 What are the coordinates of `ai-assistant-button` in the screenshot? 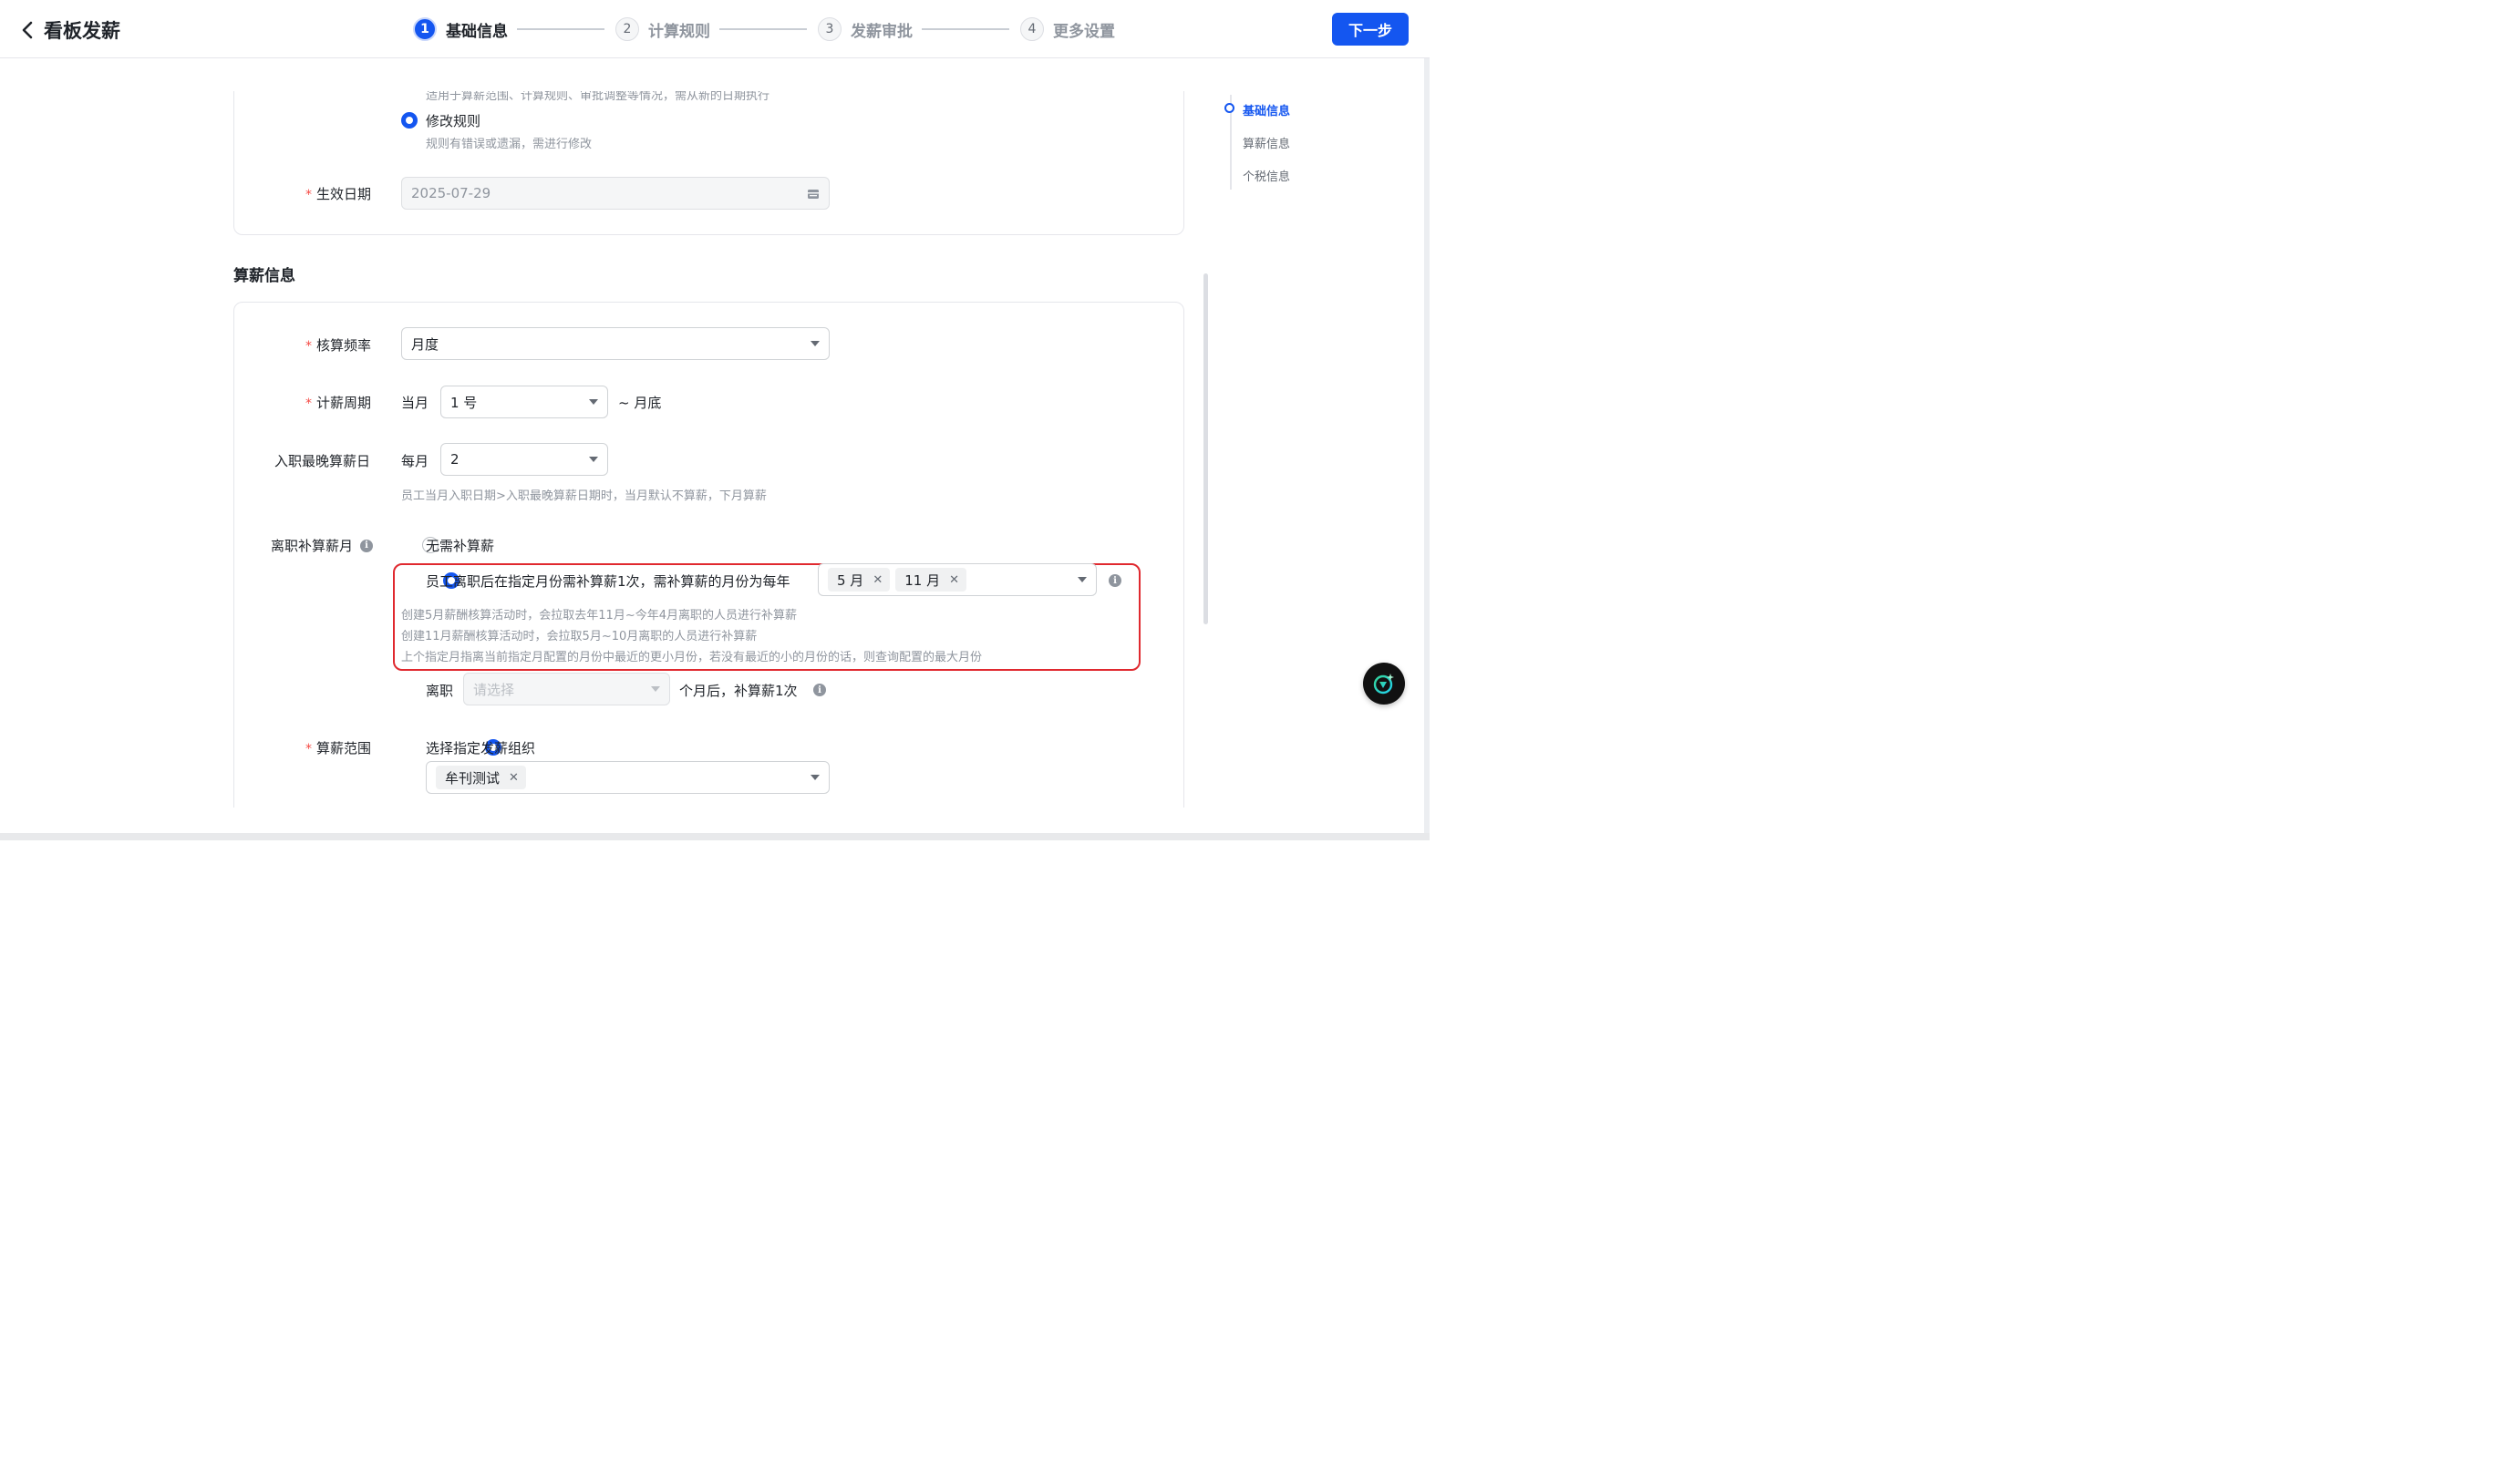 It's located at (1384, 684).